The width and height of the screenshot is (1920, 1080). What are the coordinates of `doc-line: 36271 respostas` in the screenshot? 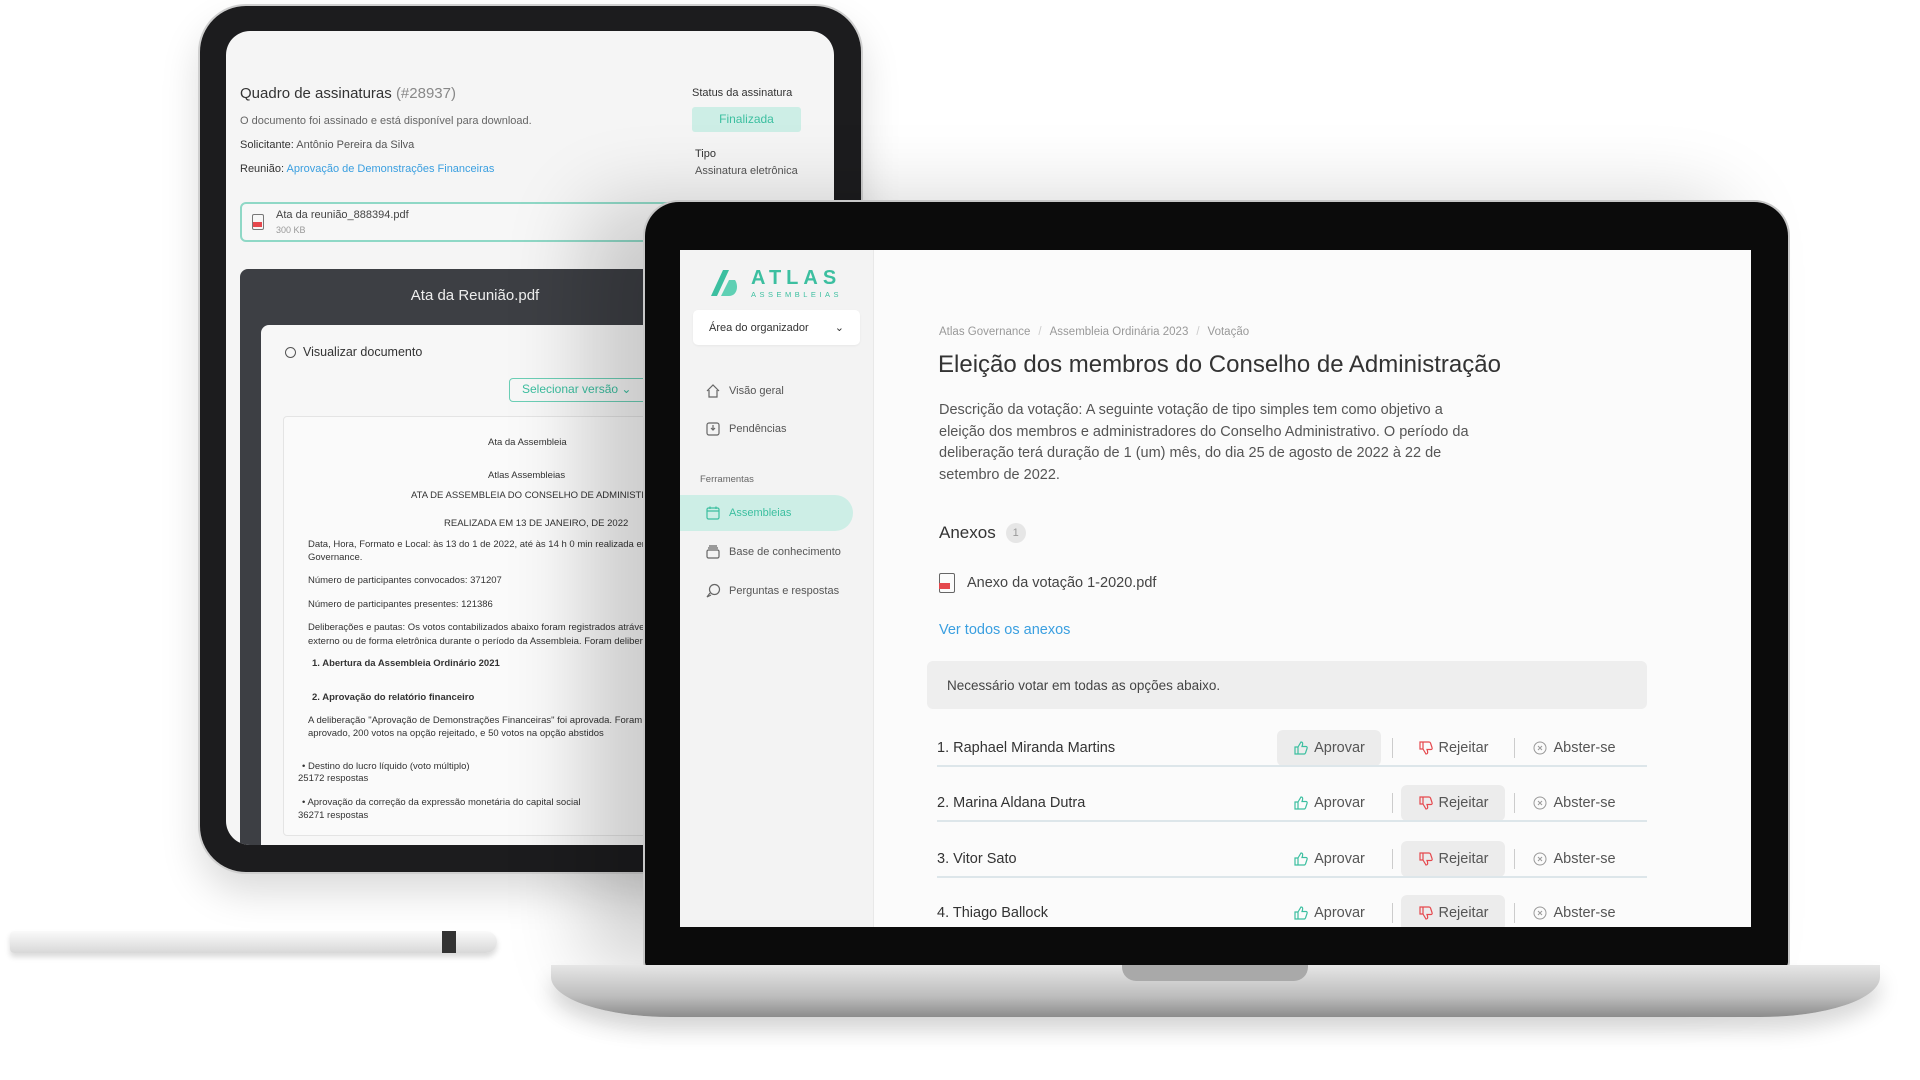 It's located at (333, 815).